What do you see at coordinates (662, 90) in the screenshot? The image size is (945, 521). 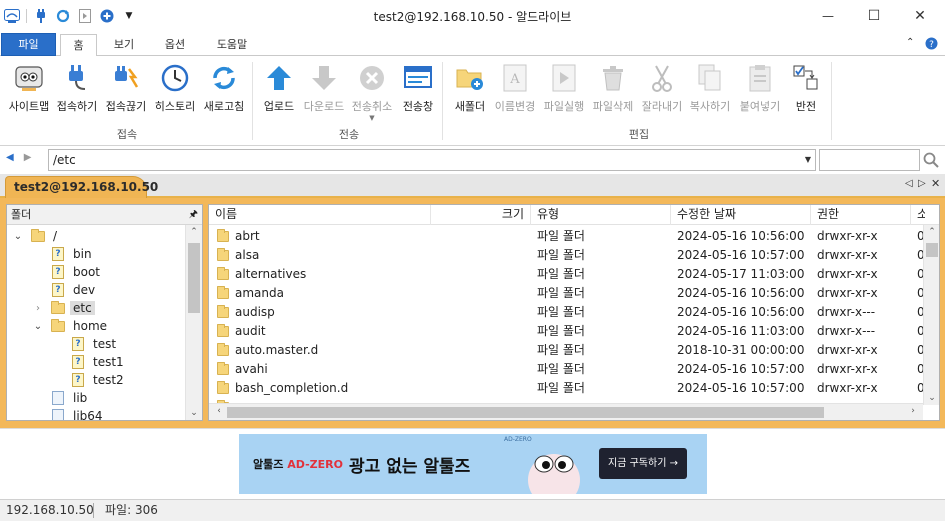 I see `cut-button: 잘라내기` at bounding box center [662, 90].